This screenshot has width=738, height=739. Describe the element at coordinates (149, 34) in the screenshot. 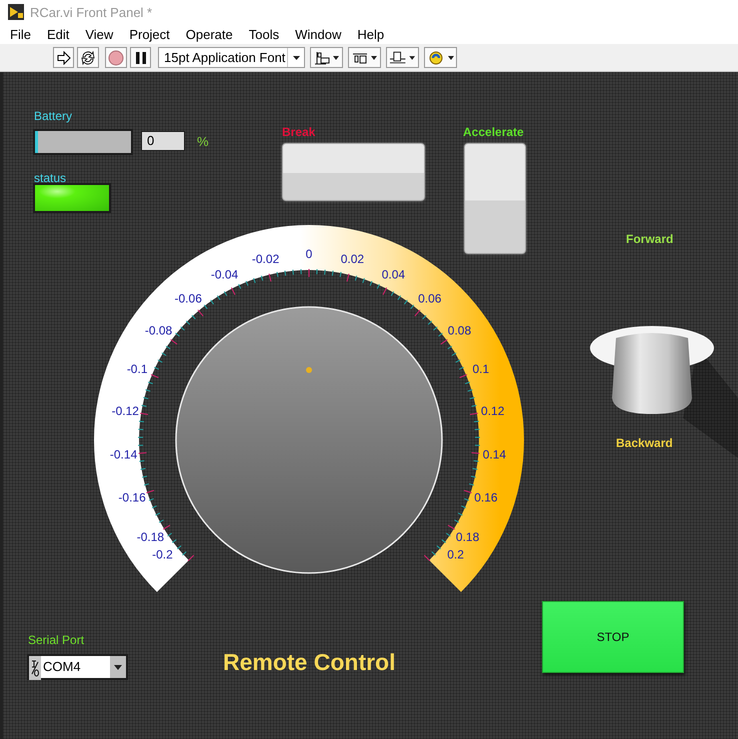

I see `menu-item: Project` at that location.